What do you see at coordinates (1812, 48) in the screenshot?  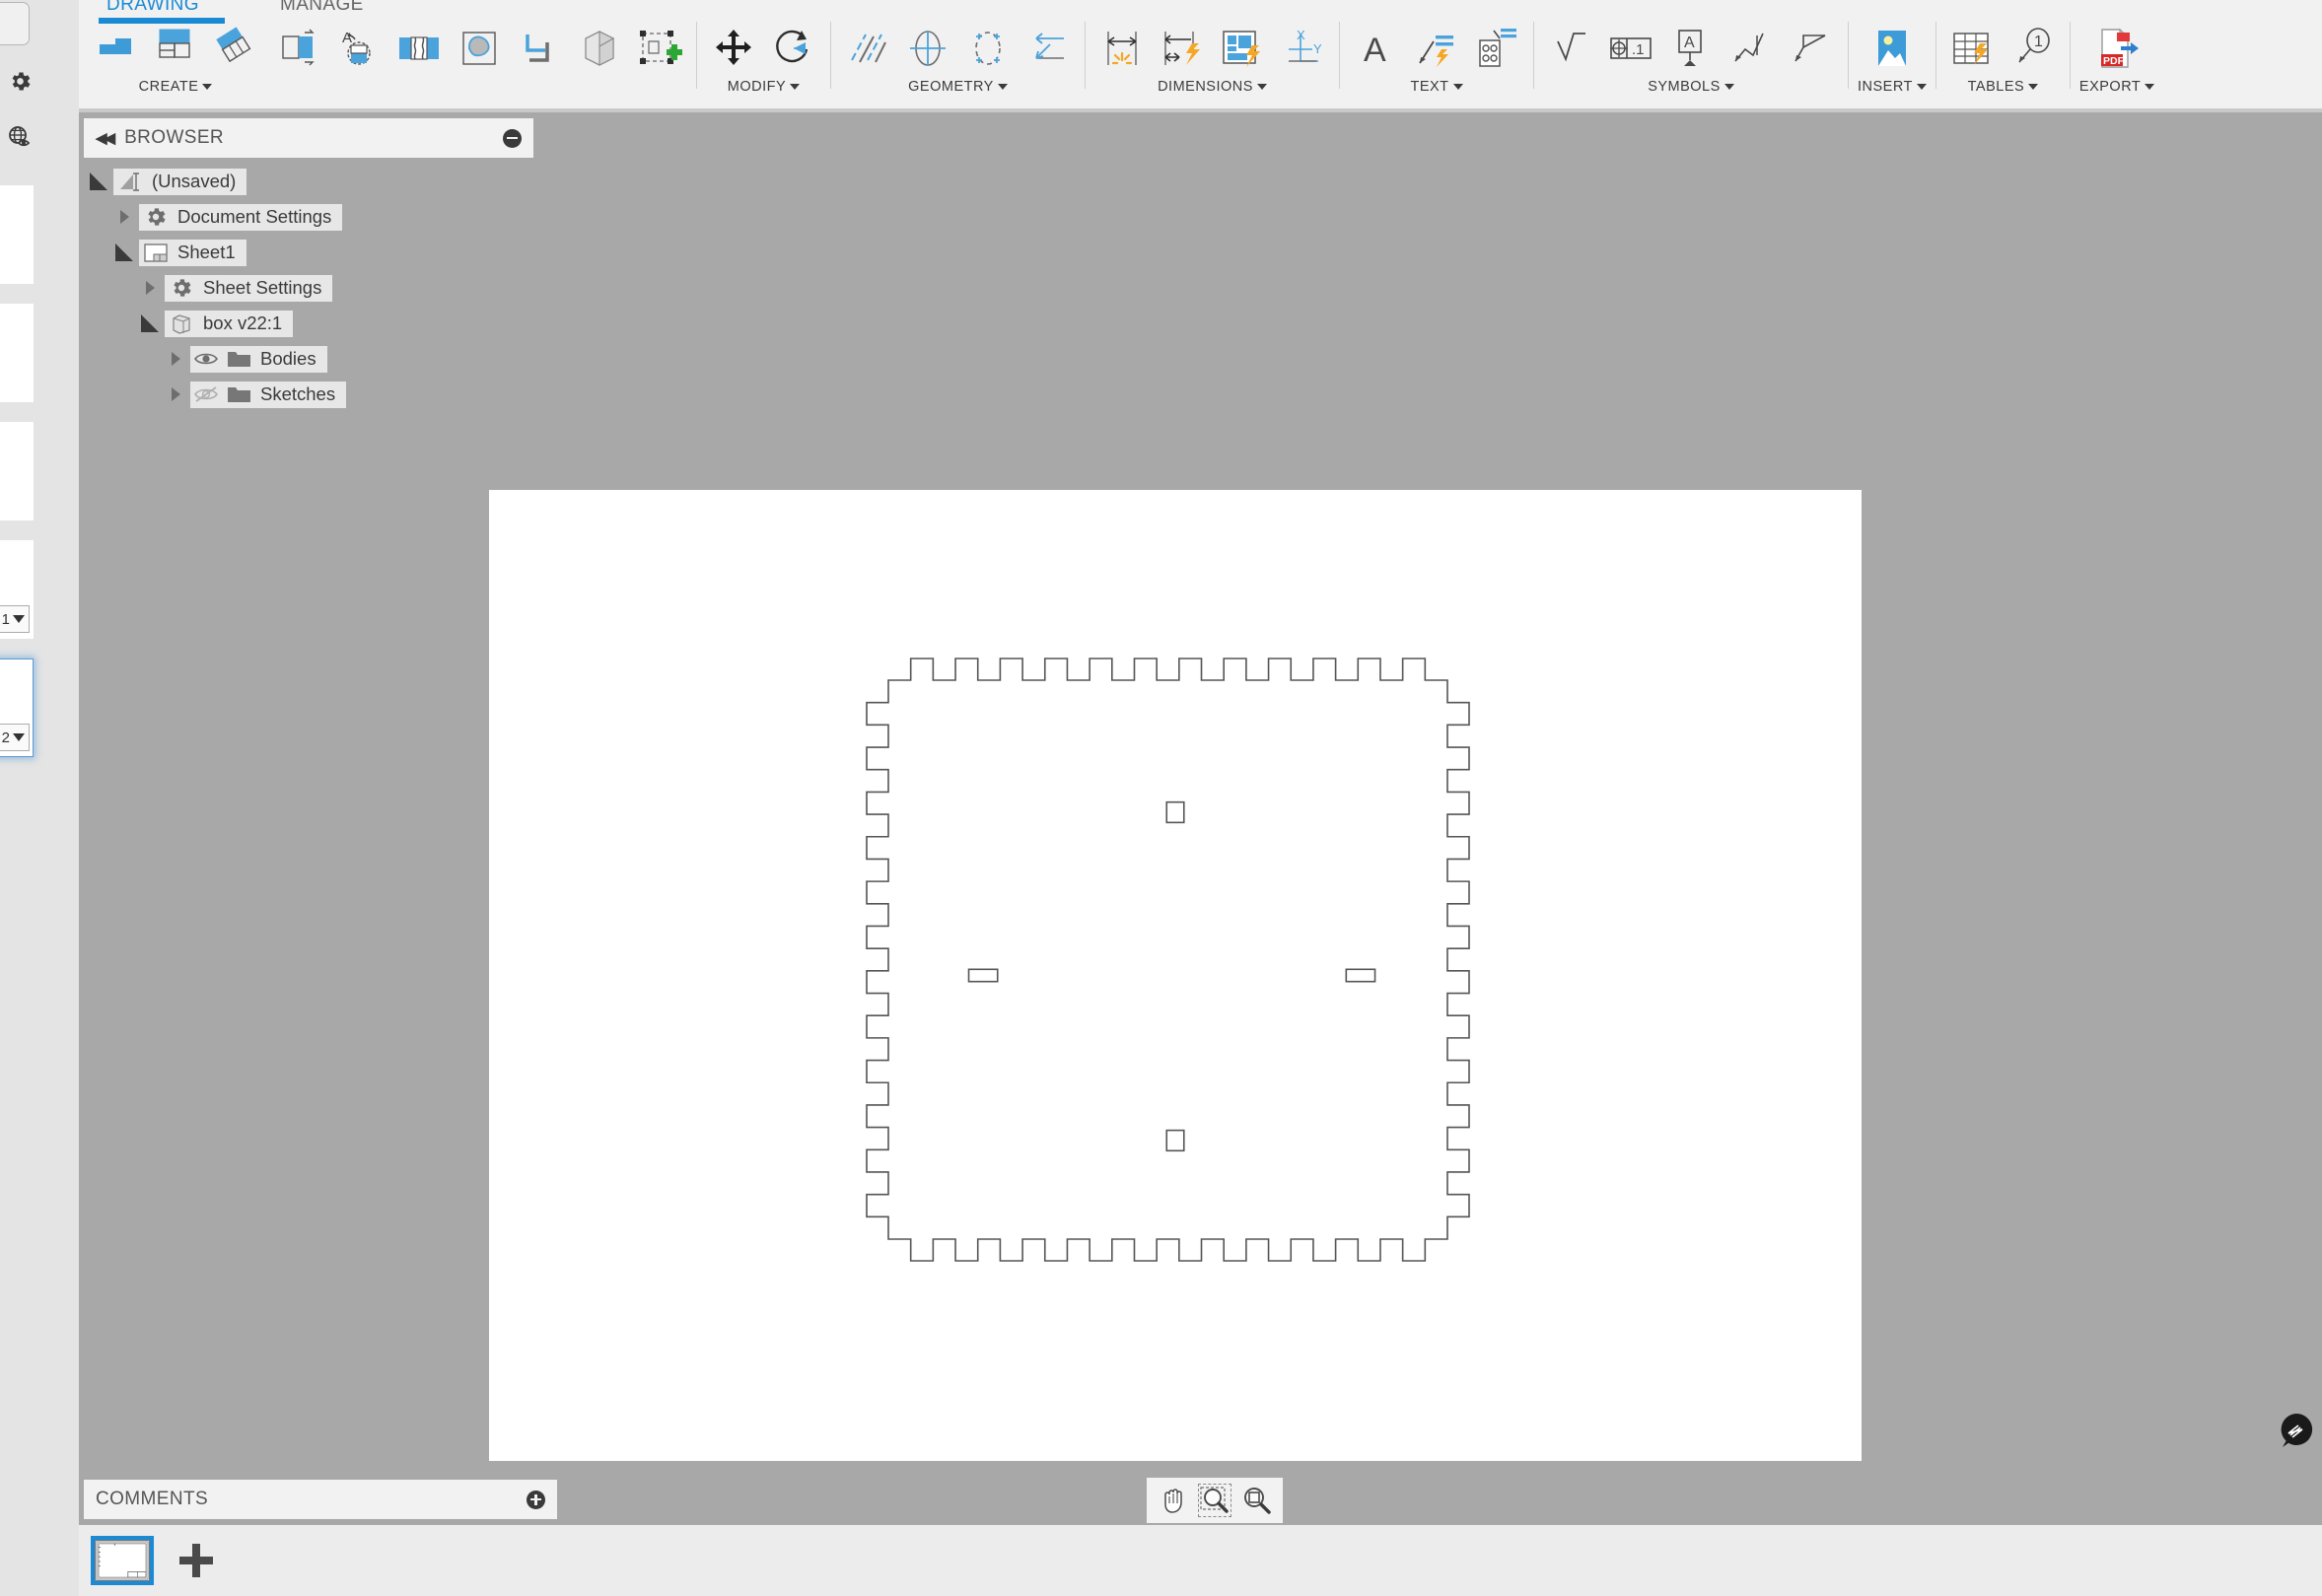 I see `taper-slope-icon` at bounding box center [1812, 48].